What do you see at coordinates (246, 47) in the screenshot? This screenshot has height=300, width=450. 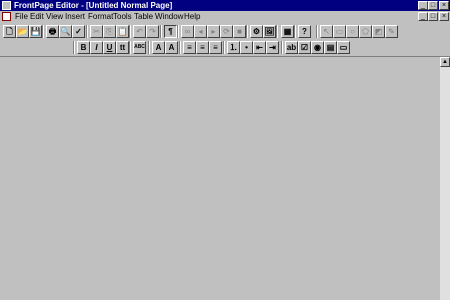 I see `bulleted-list-icon: •` at bounding box center [246, 47].